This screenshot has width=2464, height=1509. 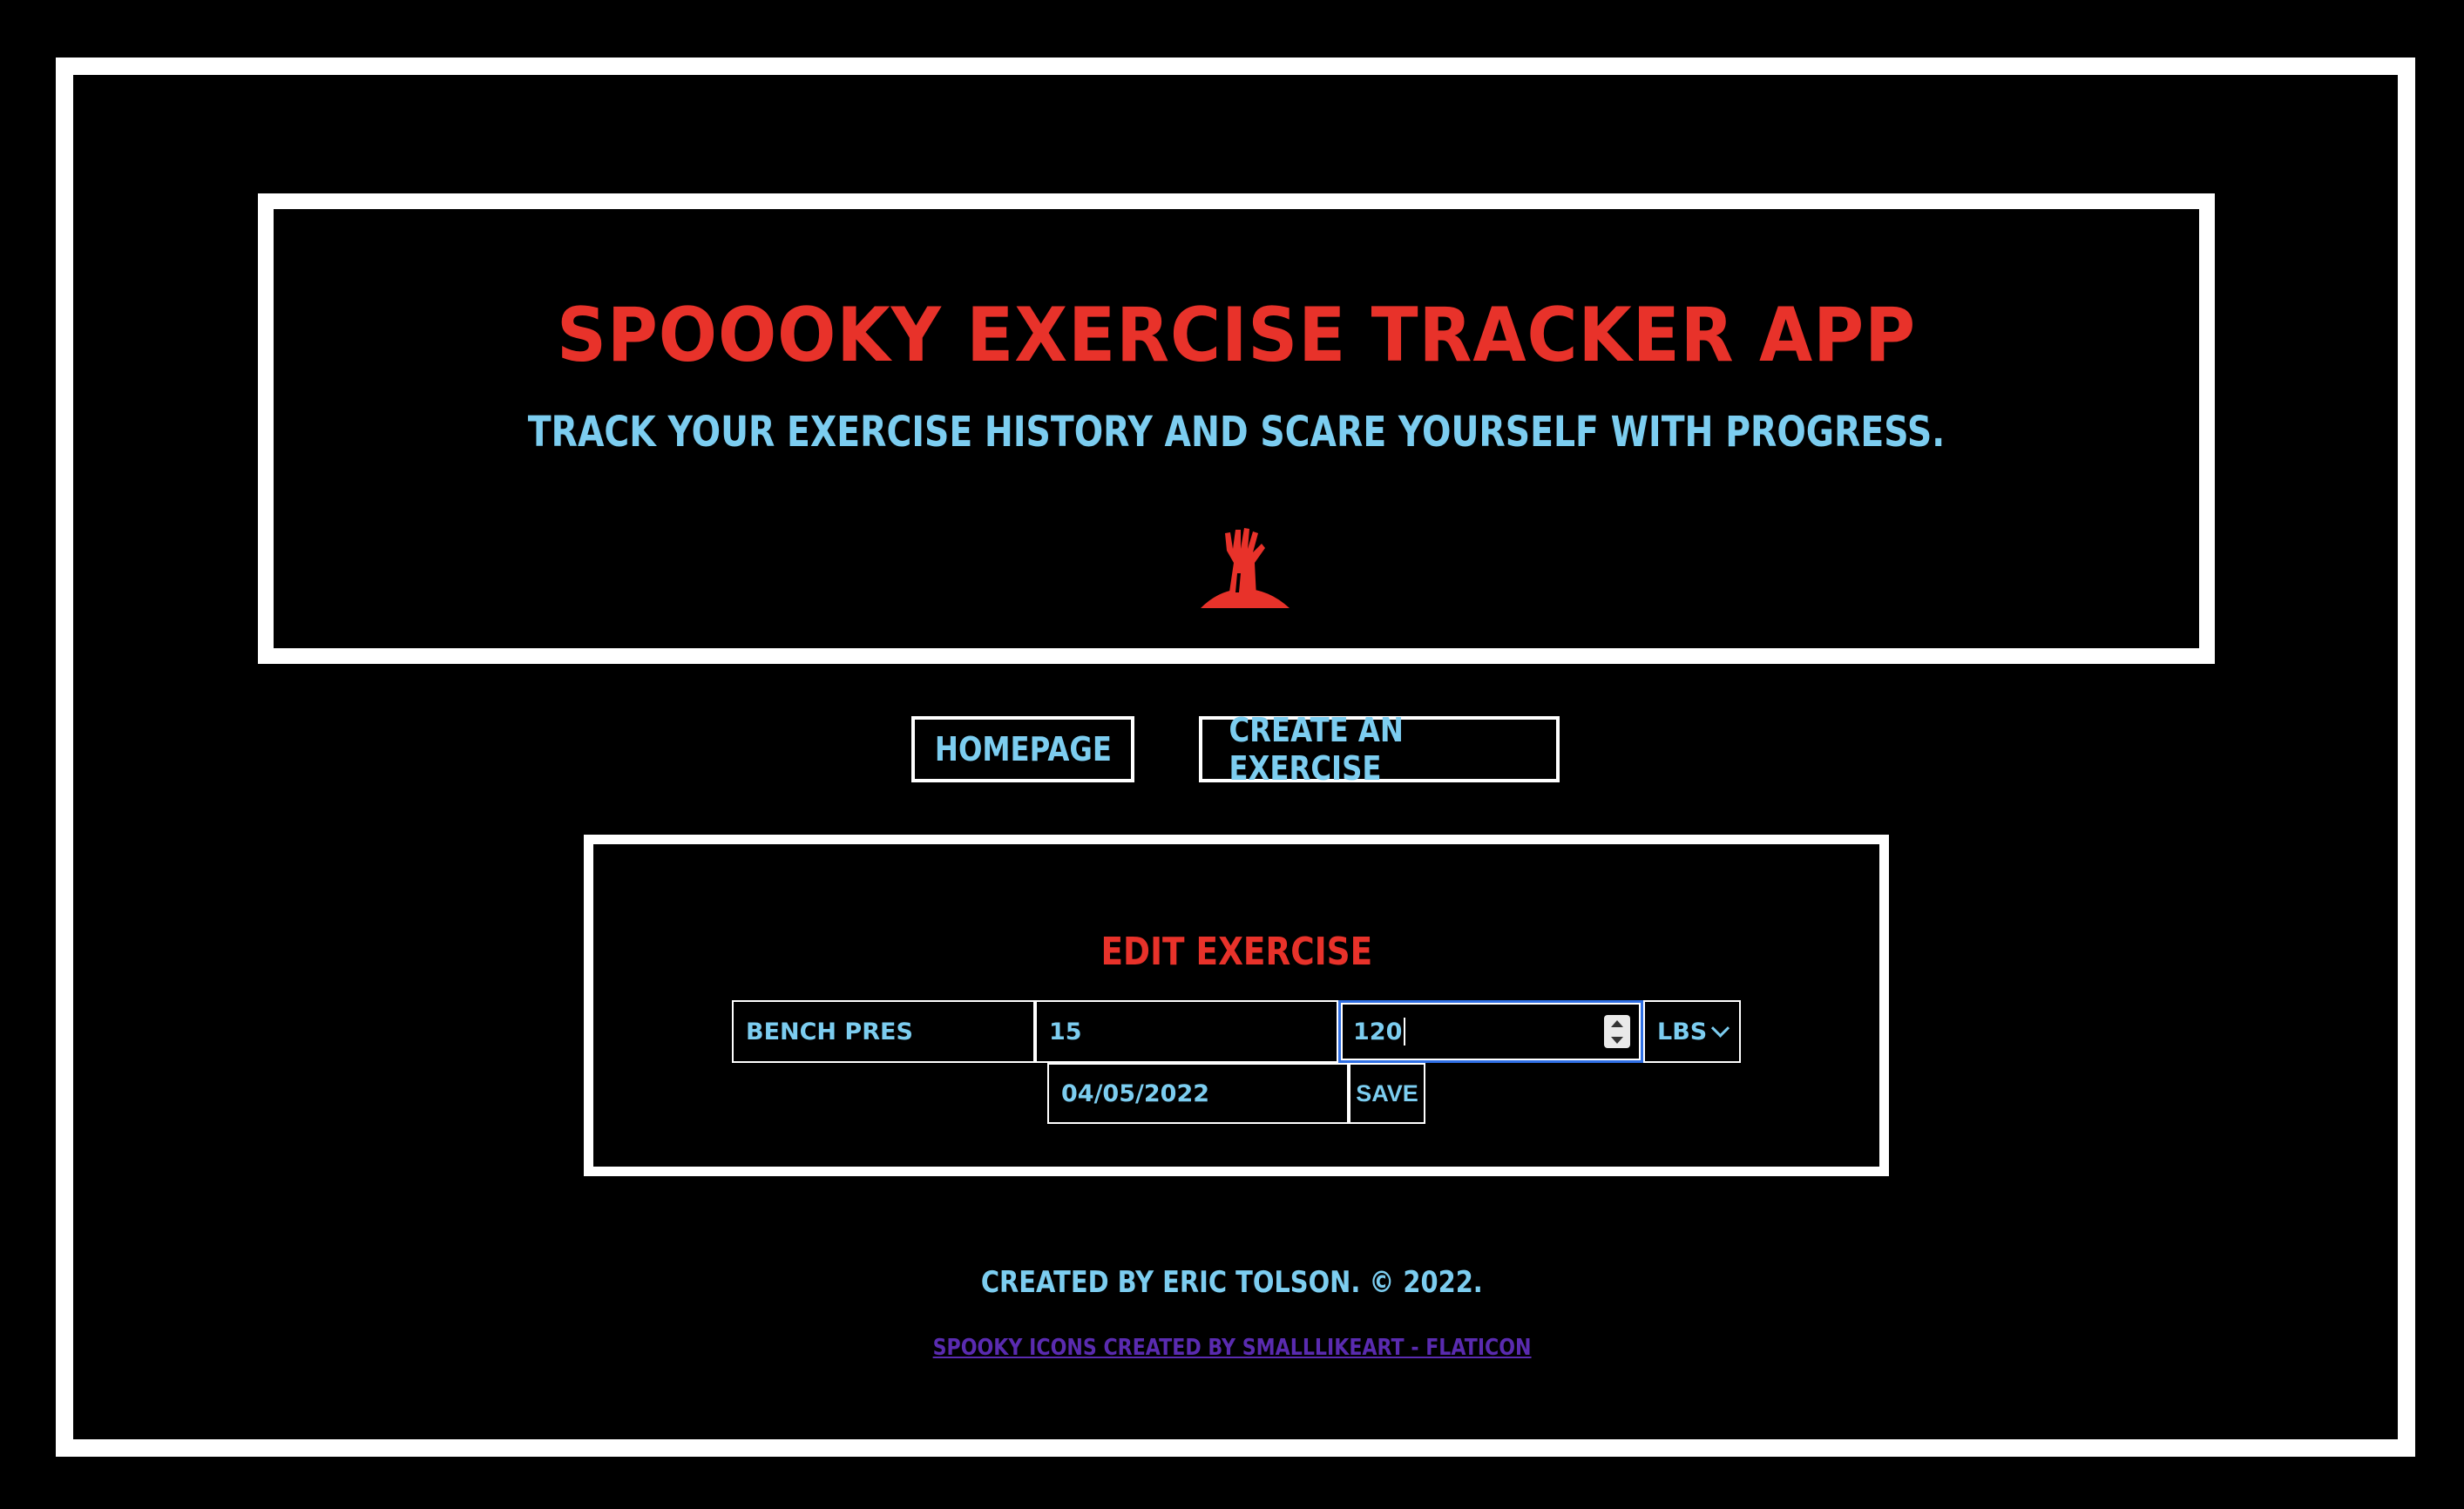 I want to click on create-exercise-button: Create an Exercise, so click(x=1379, y=749).